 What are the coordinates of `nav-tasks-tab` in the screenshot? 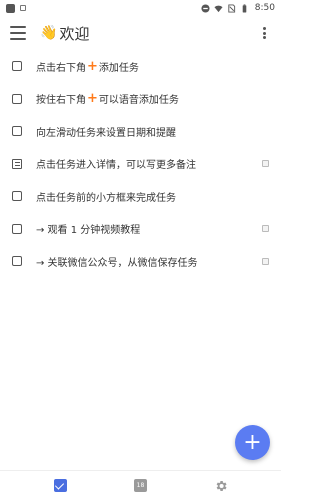 It's located at (60, 486).